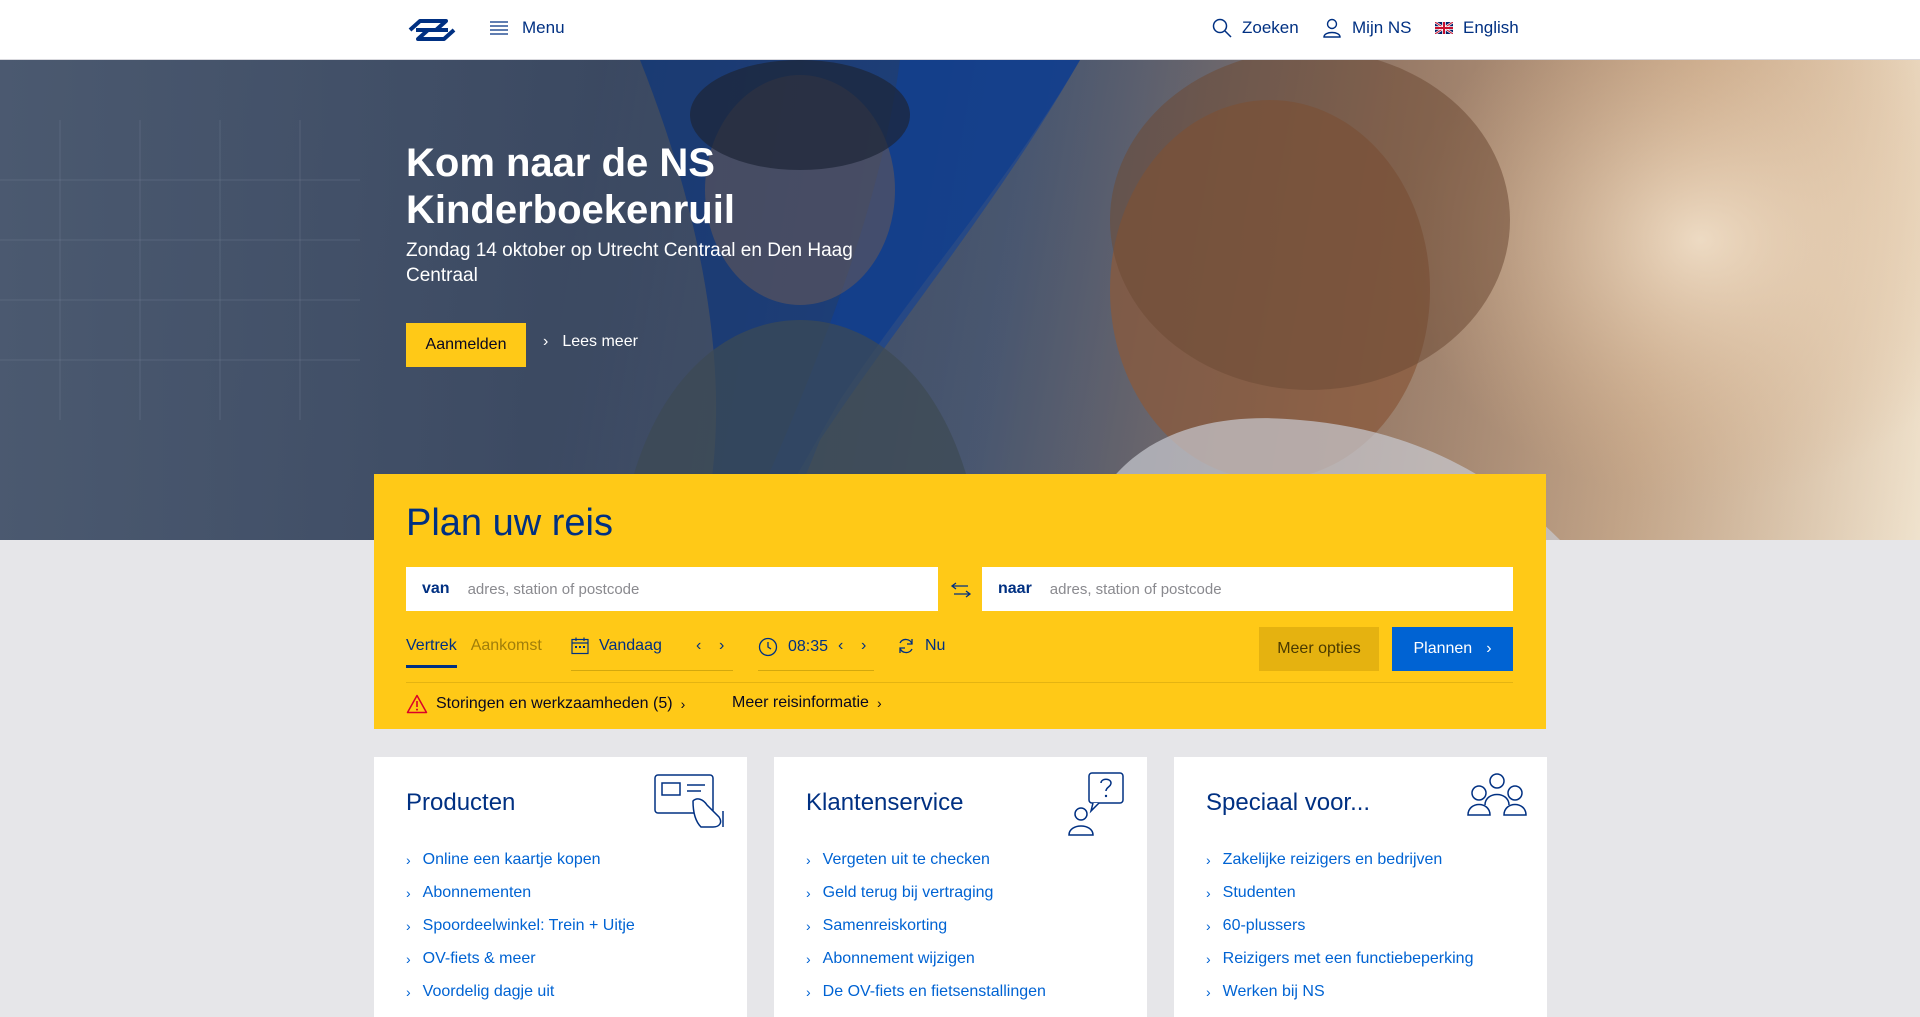 The image size is (1920, 1017). What do you see at coordinates (543, 27) in the screenshot?
I see `menu-label: Menu` at bounding box center [543, 27].